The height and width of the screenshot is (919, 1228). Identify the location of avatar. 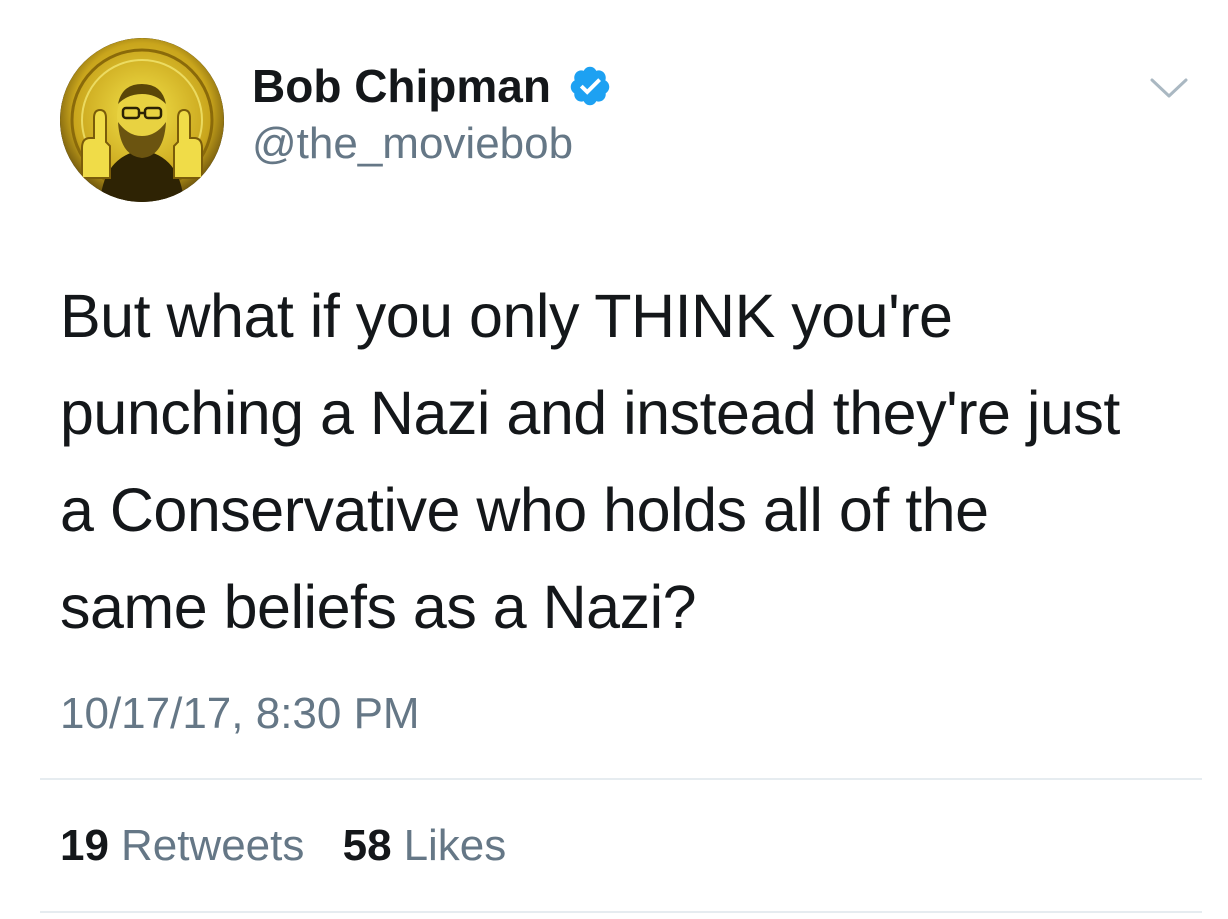
(142, 120).